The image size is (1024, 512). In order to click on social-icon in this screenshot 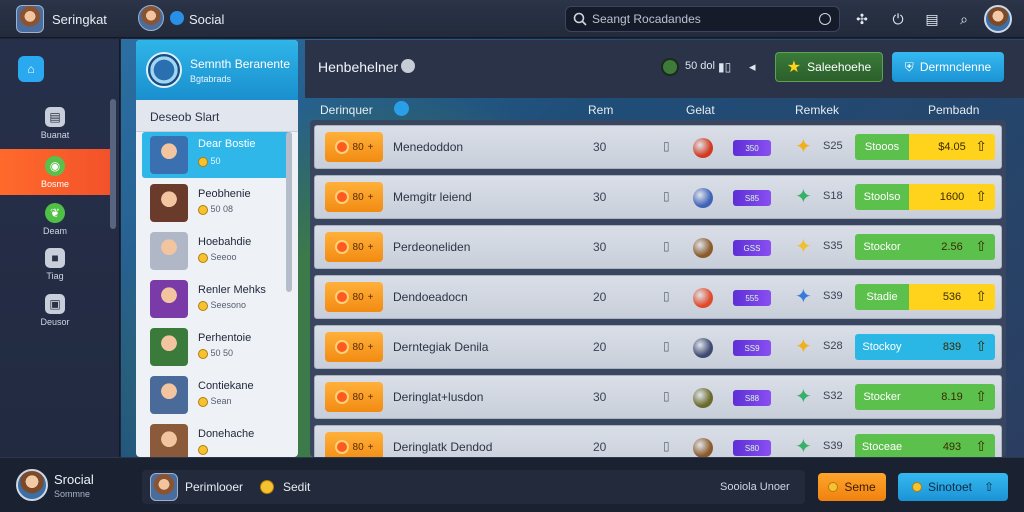, I will do `click(177, 18)`.